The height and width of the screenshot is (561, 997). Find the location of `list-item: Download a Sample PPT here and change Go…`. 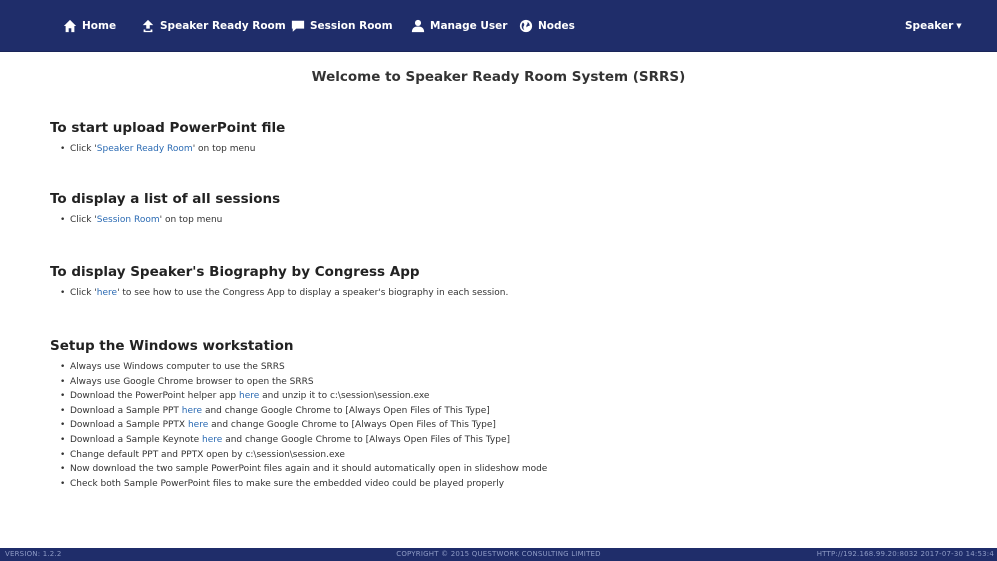

list-item: Download a Sample PPT here and change Go… is located at coordinates (505, 411).